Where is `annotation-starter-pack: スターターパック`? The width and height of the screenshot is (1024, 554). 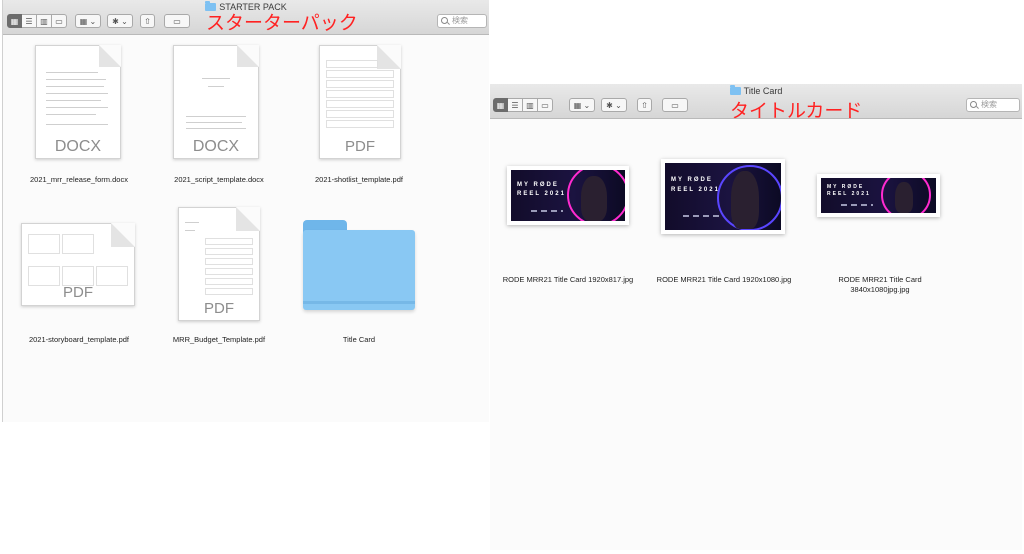 annotation-starter-pack: スターターパック is located at coordinates (282, 23).